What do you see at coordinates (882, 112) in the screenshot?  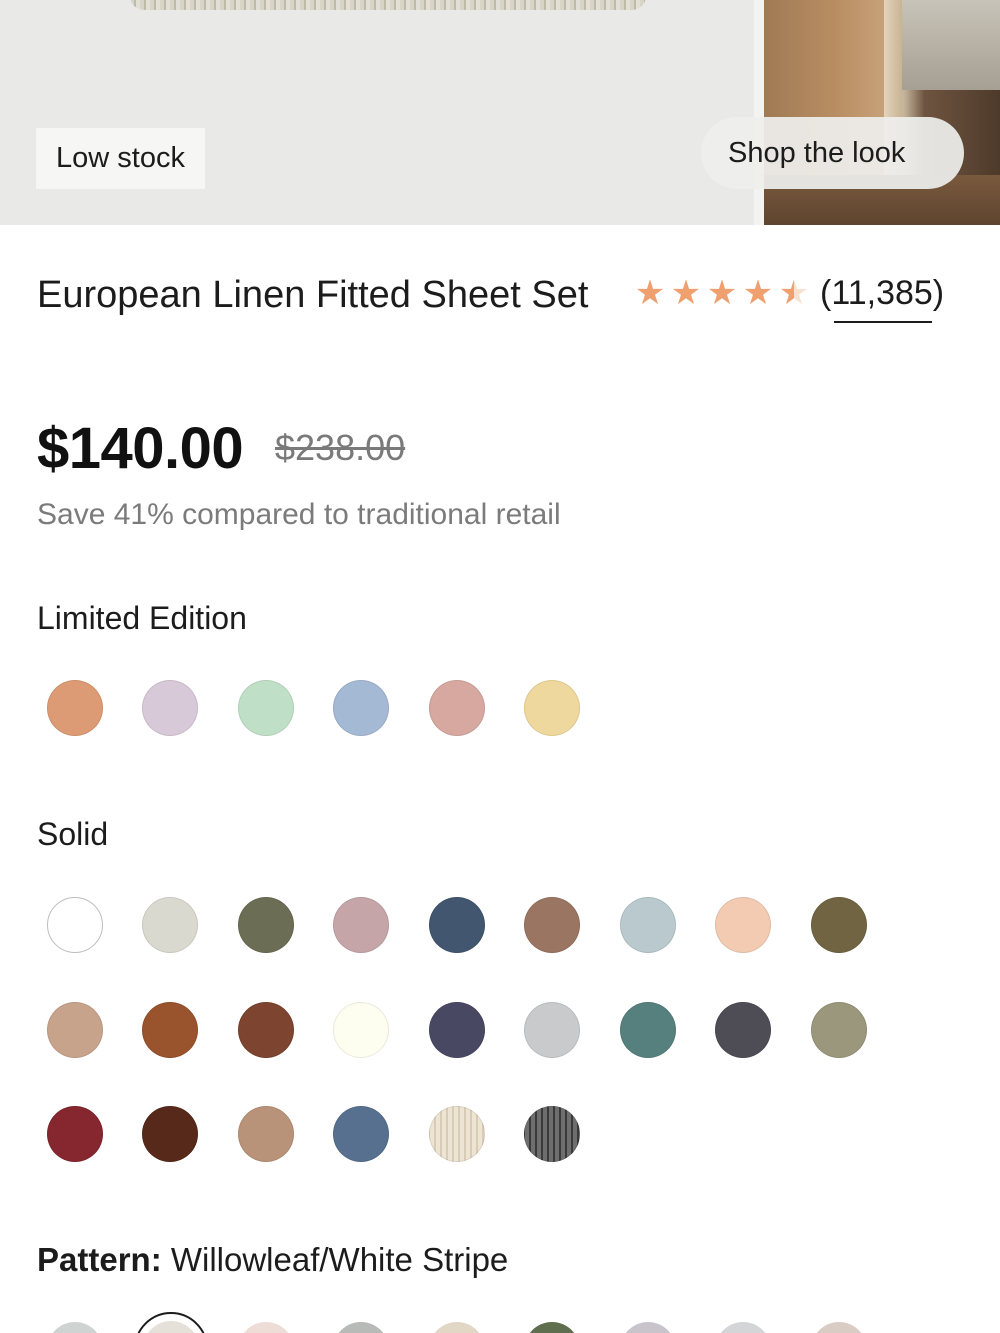 I see `secondary-product-image` at bounding box center [882, 112].